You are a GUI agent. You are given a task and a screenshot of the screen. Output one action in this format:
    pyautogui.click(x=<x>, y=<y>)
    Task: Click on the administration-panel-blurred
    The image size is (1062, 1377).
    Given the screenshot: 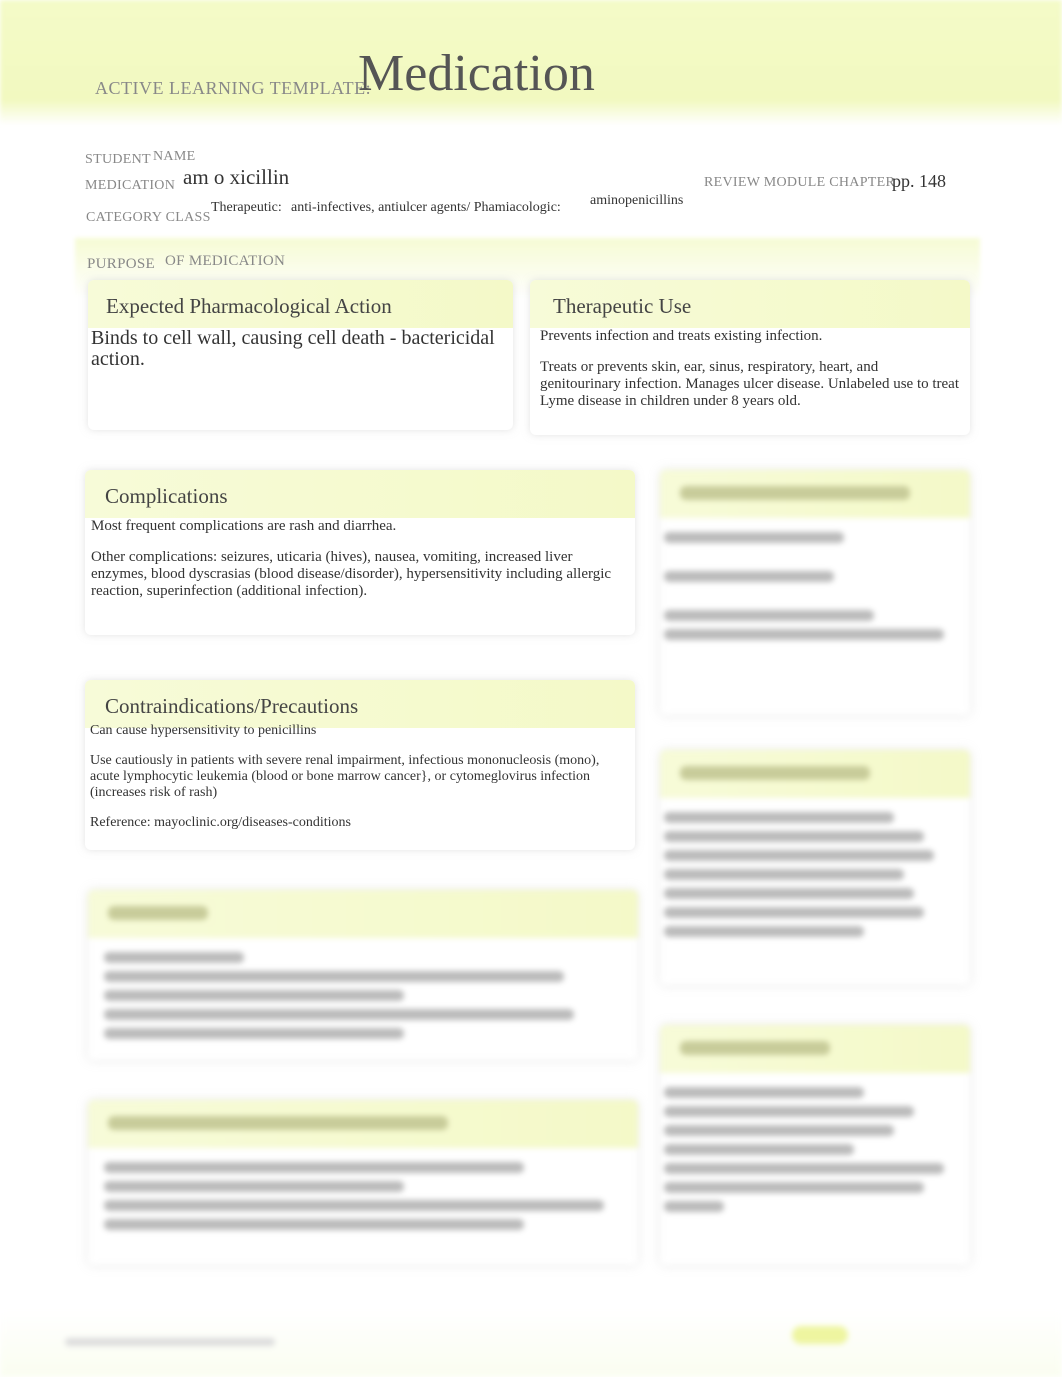 What is the action you would take?
    pyautogui.click(x=815, y=592)
    